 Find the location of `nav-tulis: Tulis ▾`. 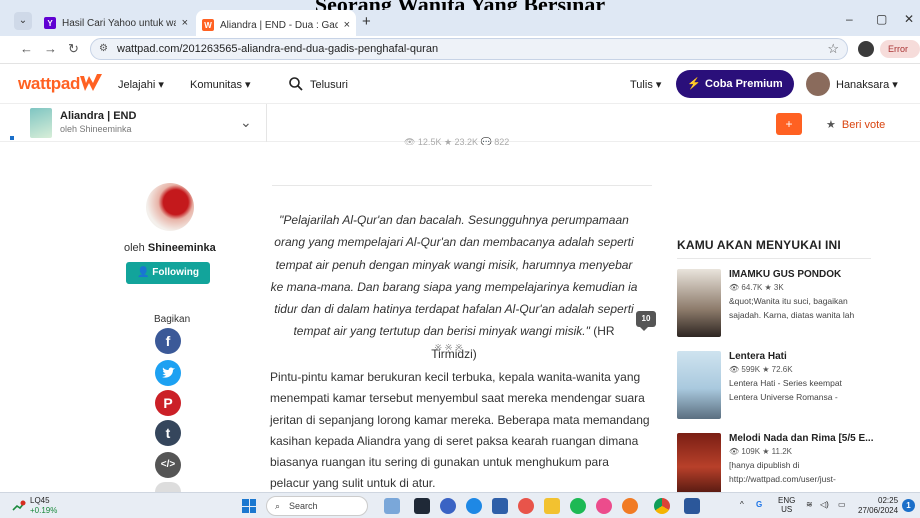

nav-tulis: Tulis ▾ is located at coordinates (645, 84).